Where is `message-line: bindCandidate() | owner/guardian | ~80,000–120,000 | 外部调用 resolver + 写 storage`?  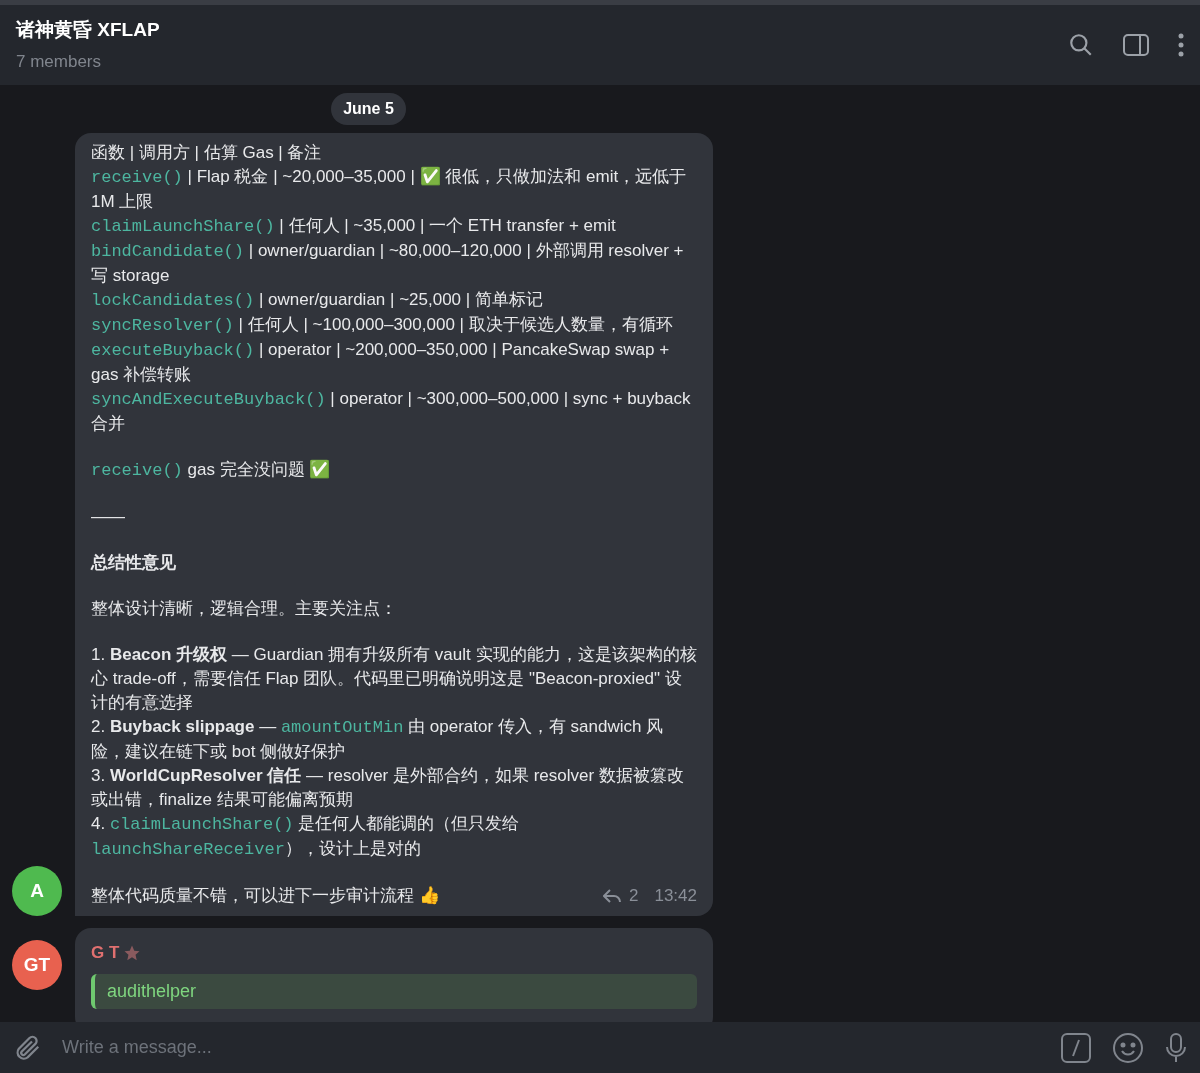
message-line: bindCandidate() | owner/guardian | ~80,000–120,000 | 外部调用 resolver + 写 storage is located at coordinates (388, 263).